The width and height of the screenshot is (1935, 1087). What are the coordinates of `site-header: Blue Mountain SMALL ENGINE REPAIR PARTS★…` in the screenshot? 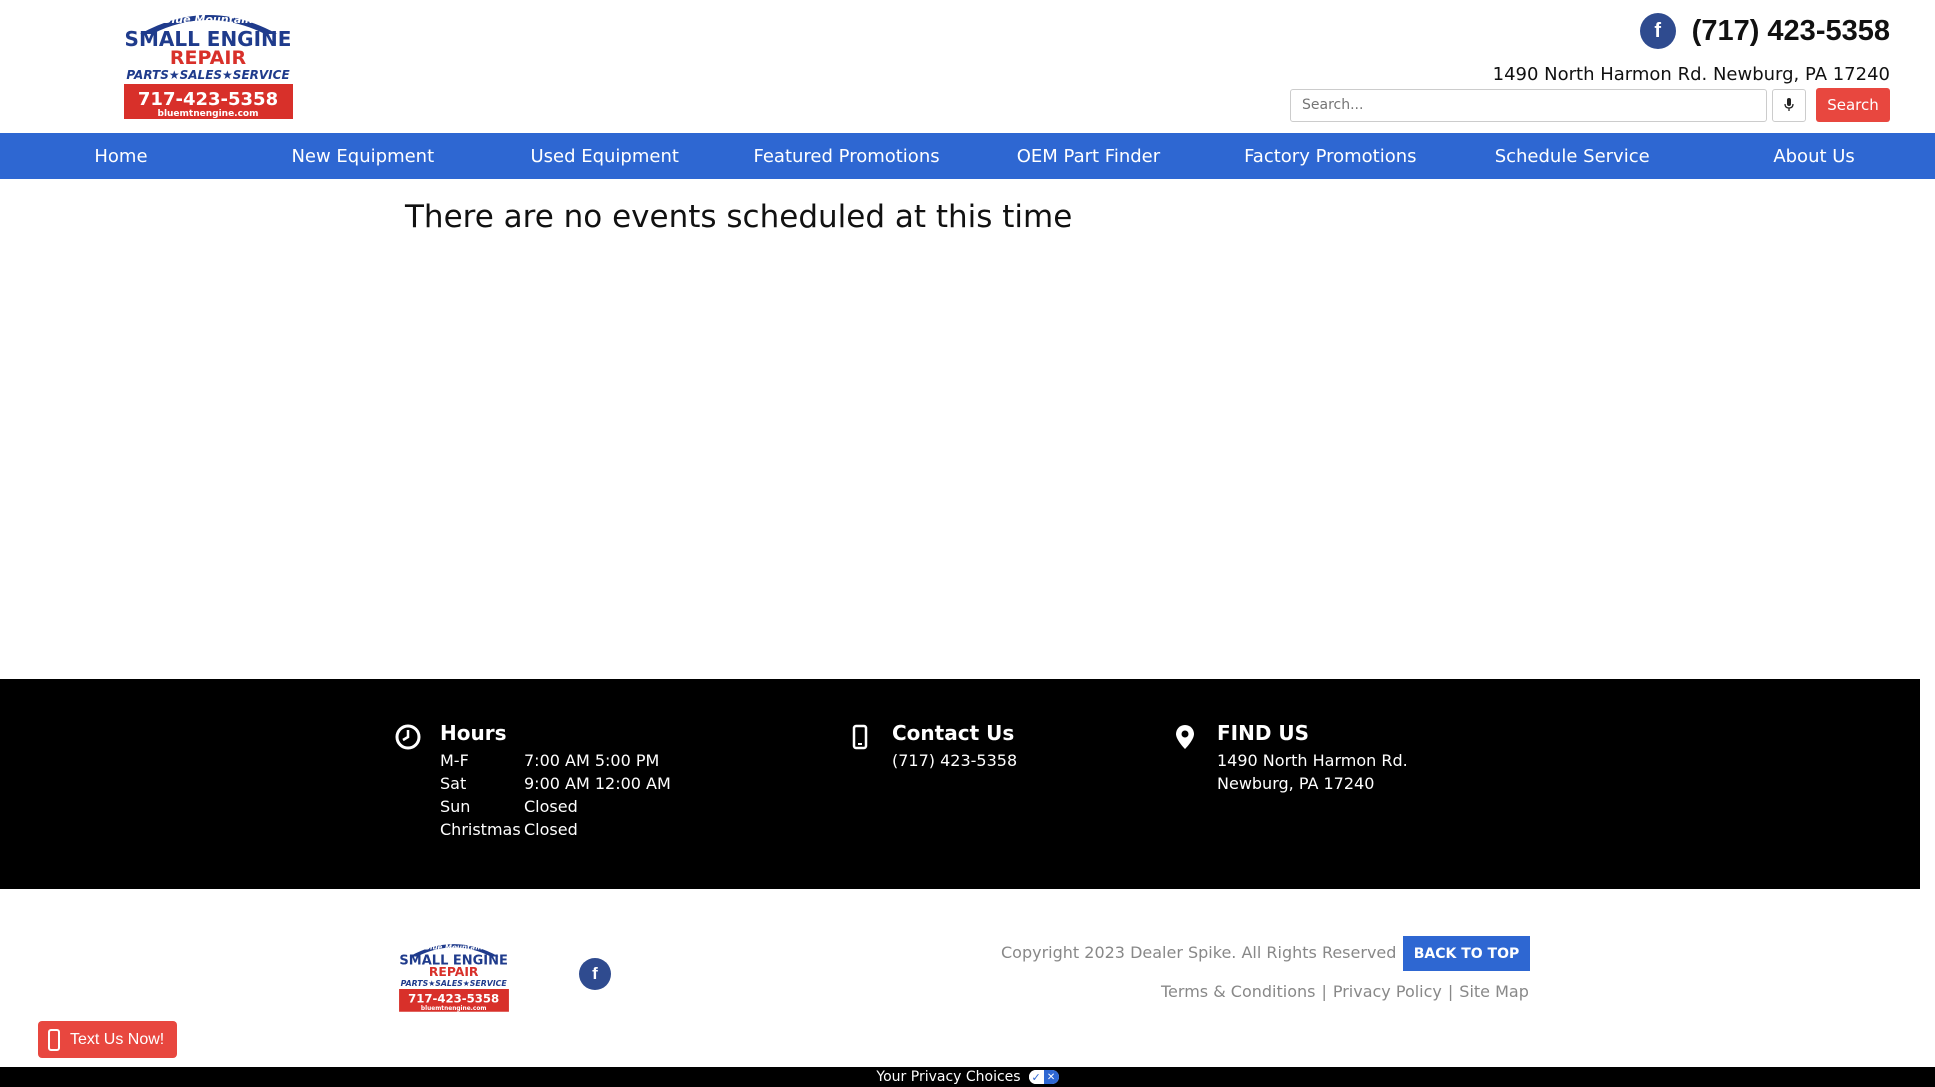 It's located at (967, 66).